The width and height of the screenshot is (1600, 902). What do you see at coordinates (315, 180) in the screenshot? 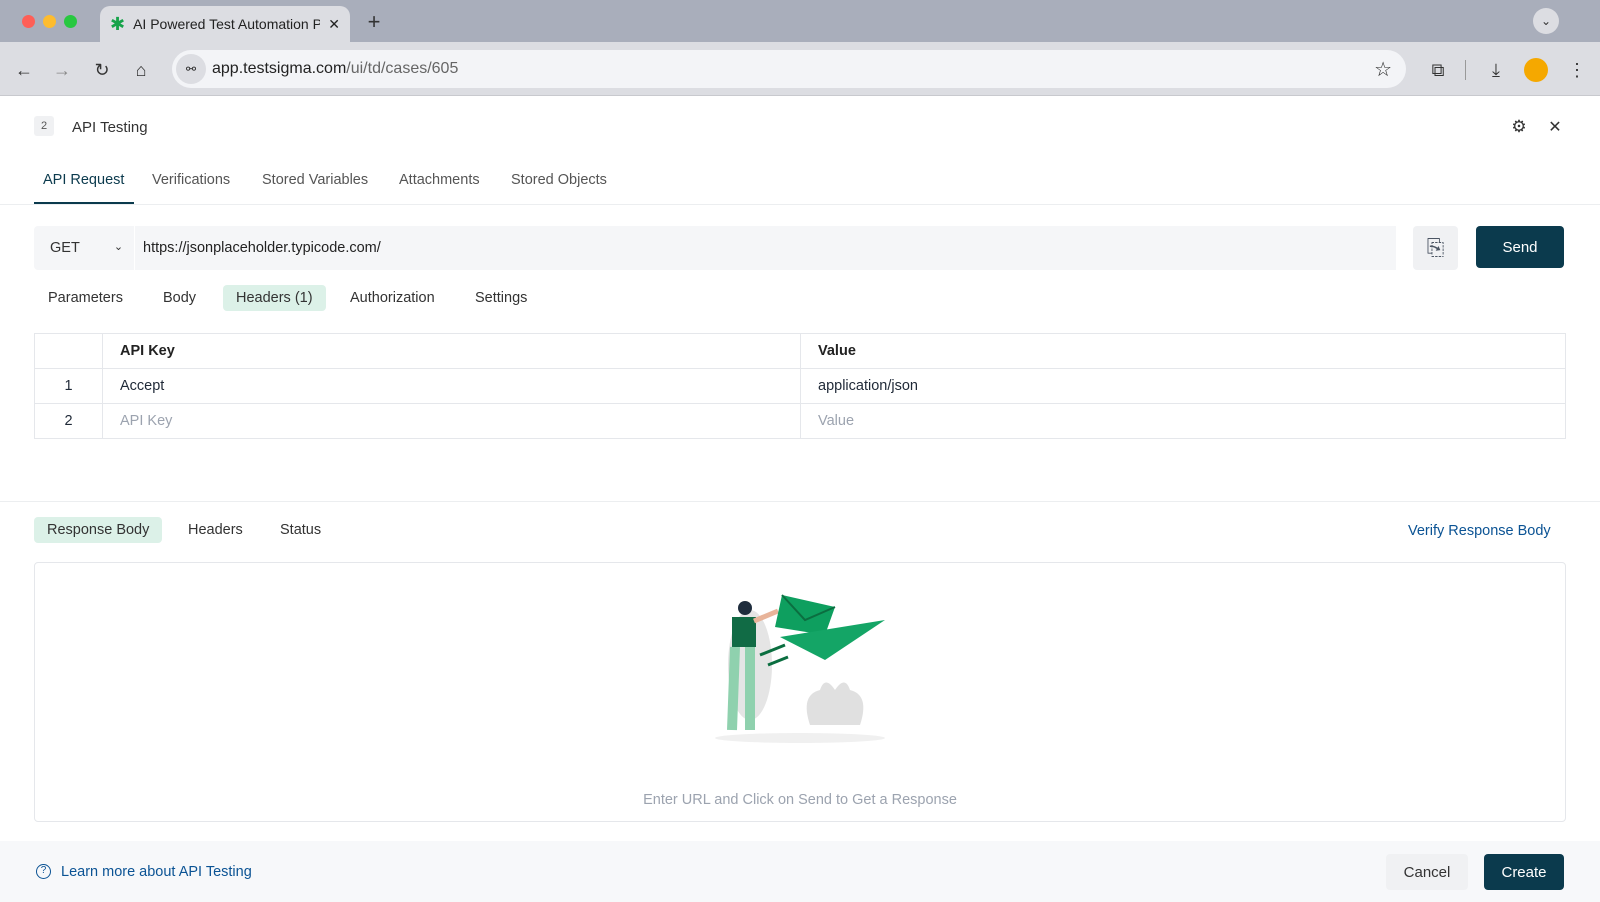
I see `tab-stored-variables: Stored Variables` at bounding box center [315, 180].